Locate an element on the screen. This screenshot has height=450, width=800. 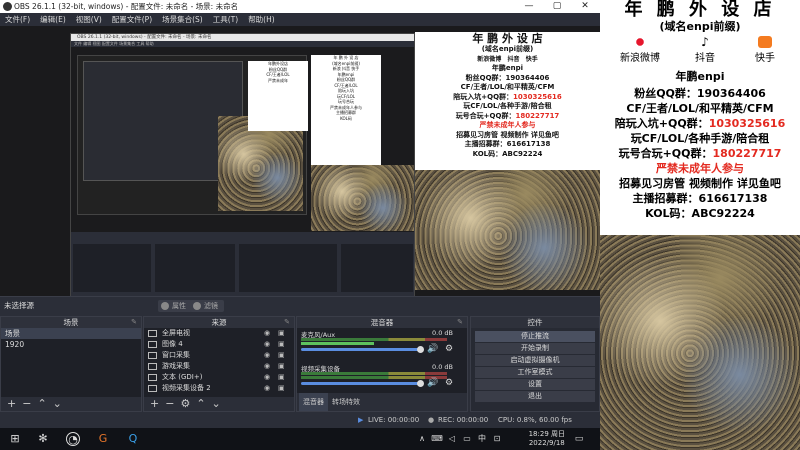
scenes-dock: 场景 ✎ 场景 1920 + − ⌃ ⌄ is located at coordinates (71, 364).